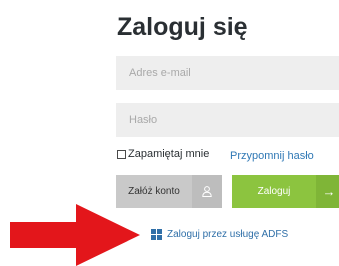 Image resolution: width=339 pixels, height=266 pixels. What do you see at coordinates (274, 191) in the screenshot?
I see `login-button-label: Zaloguj` at bounding box center [274, 191].